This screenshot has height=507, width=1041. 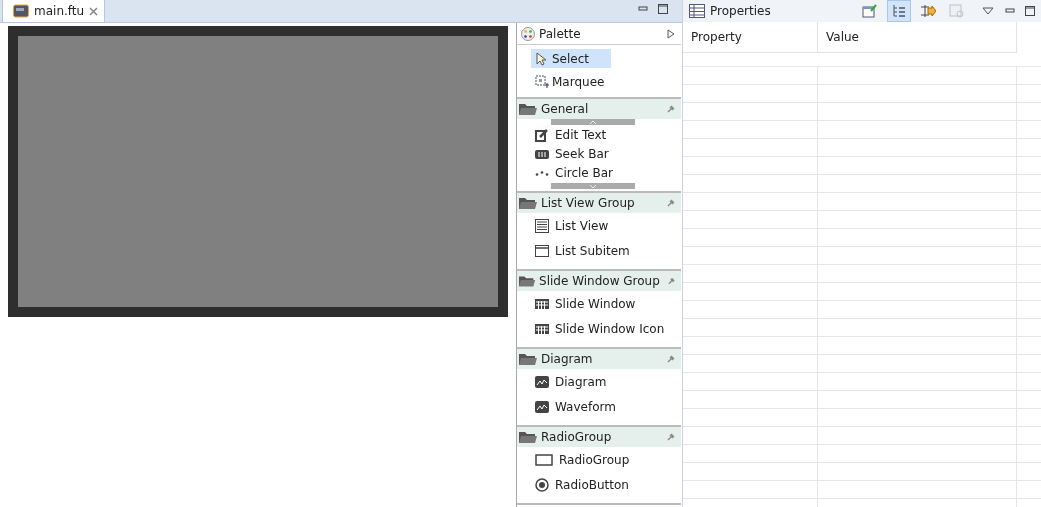 What do you see at coordinates (928, 11) in the screenshot?
I see `arrows-icon` at bounding box center [928, 11].